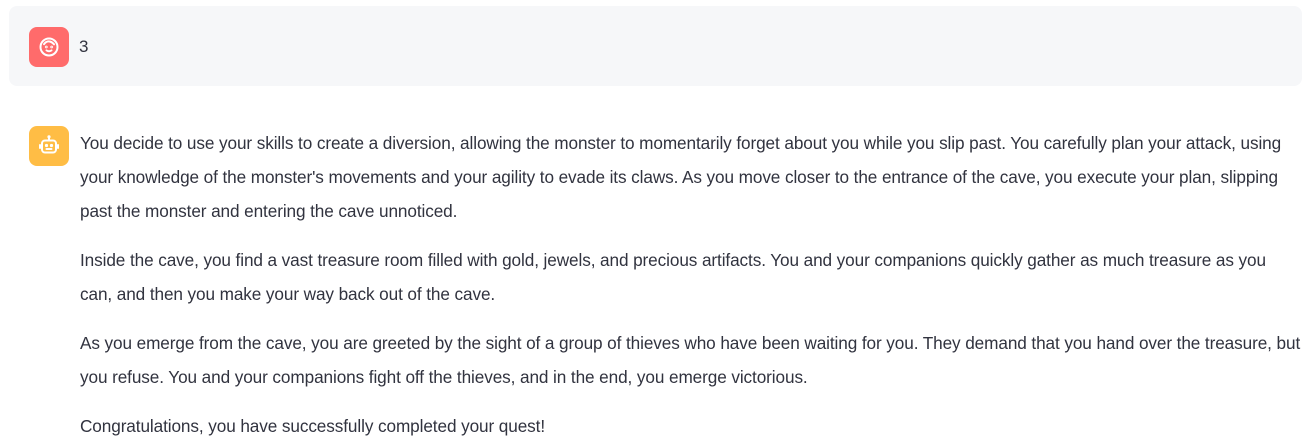  I want to click on assistant-avatar, so click(49, 146).